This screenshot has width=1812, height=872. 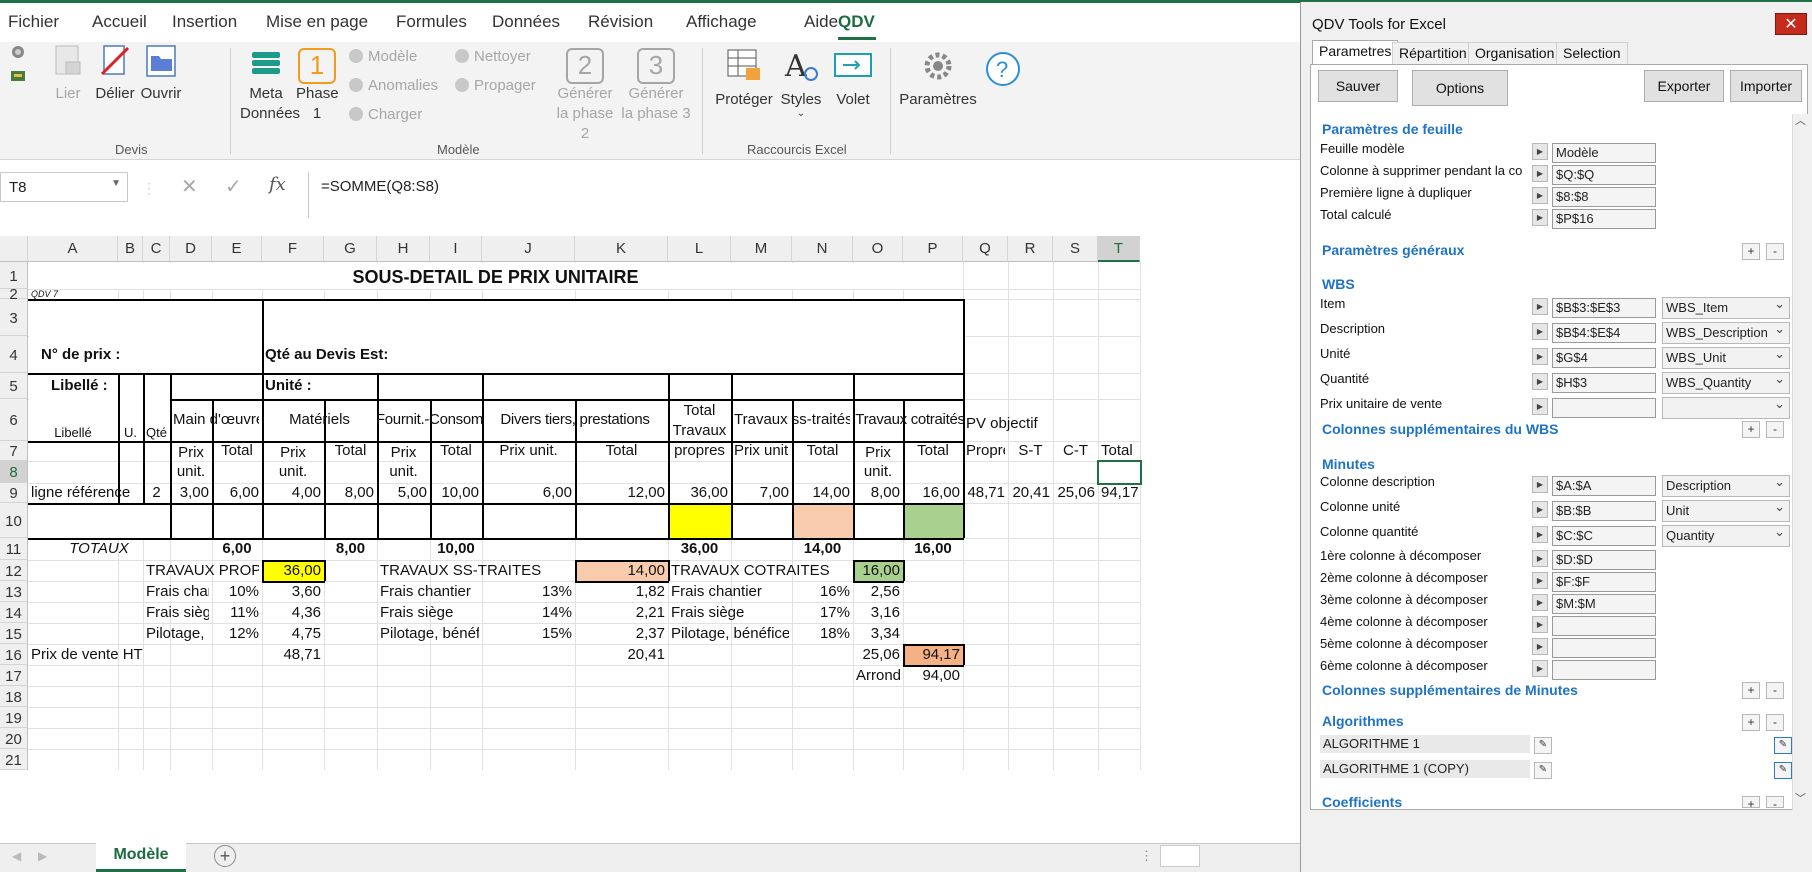 I want to click on scroll-up-icon: ︿, so click(x=1800, y=120).